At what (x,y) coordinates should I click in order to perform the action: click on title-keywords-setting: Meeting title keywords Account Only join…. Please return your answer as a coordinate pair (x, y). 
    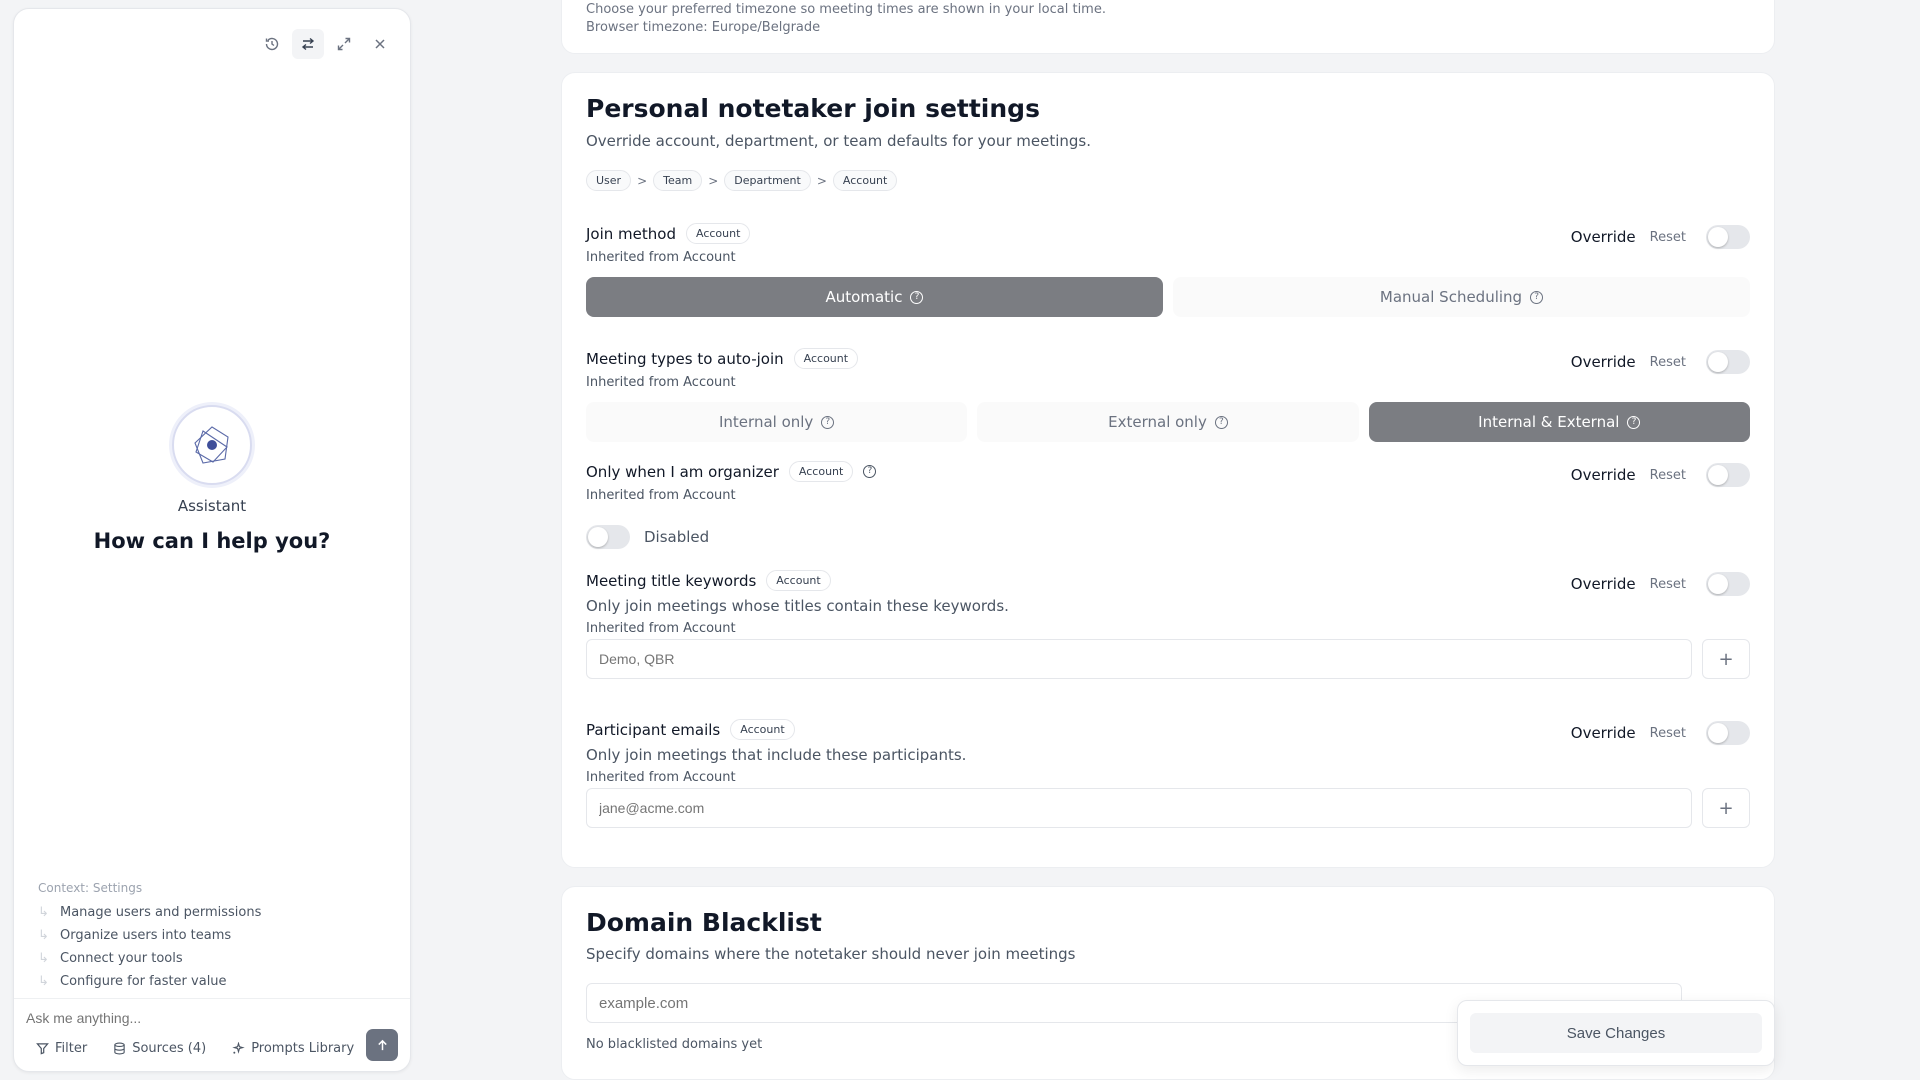
    Looking at the image, I should click on (1168, 624).